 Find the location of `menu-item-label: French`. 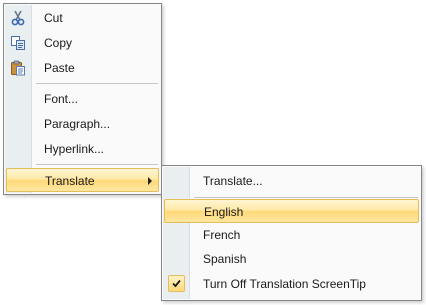

menu-item-label: French is located at coordinates (222, 235).